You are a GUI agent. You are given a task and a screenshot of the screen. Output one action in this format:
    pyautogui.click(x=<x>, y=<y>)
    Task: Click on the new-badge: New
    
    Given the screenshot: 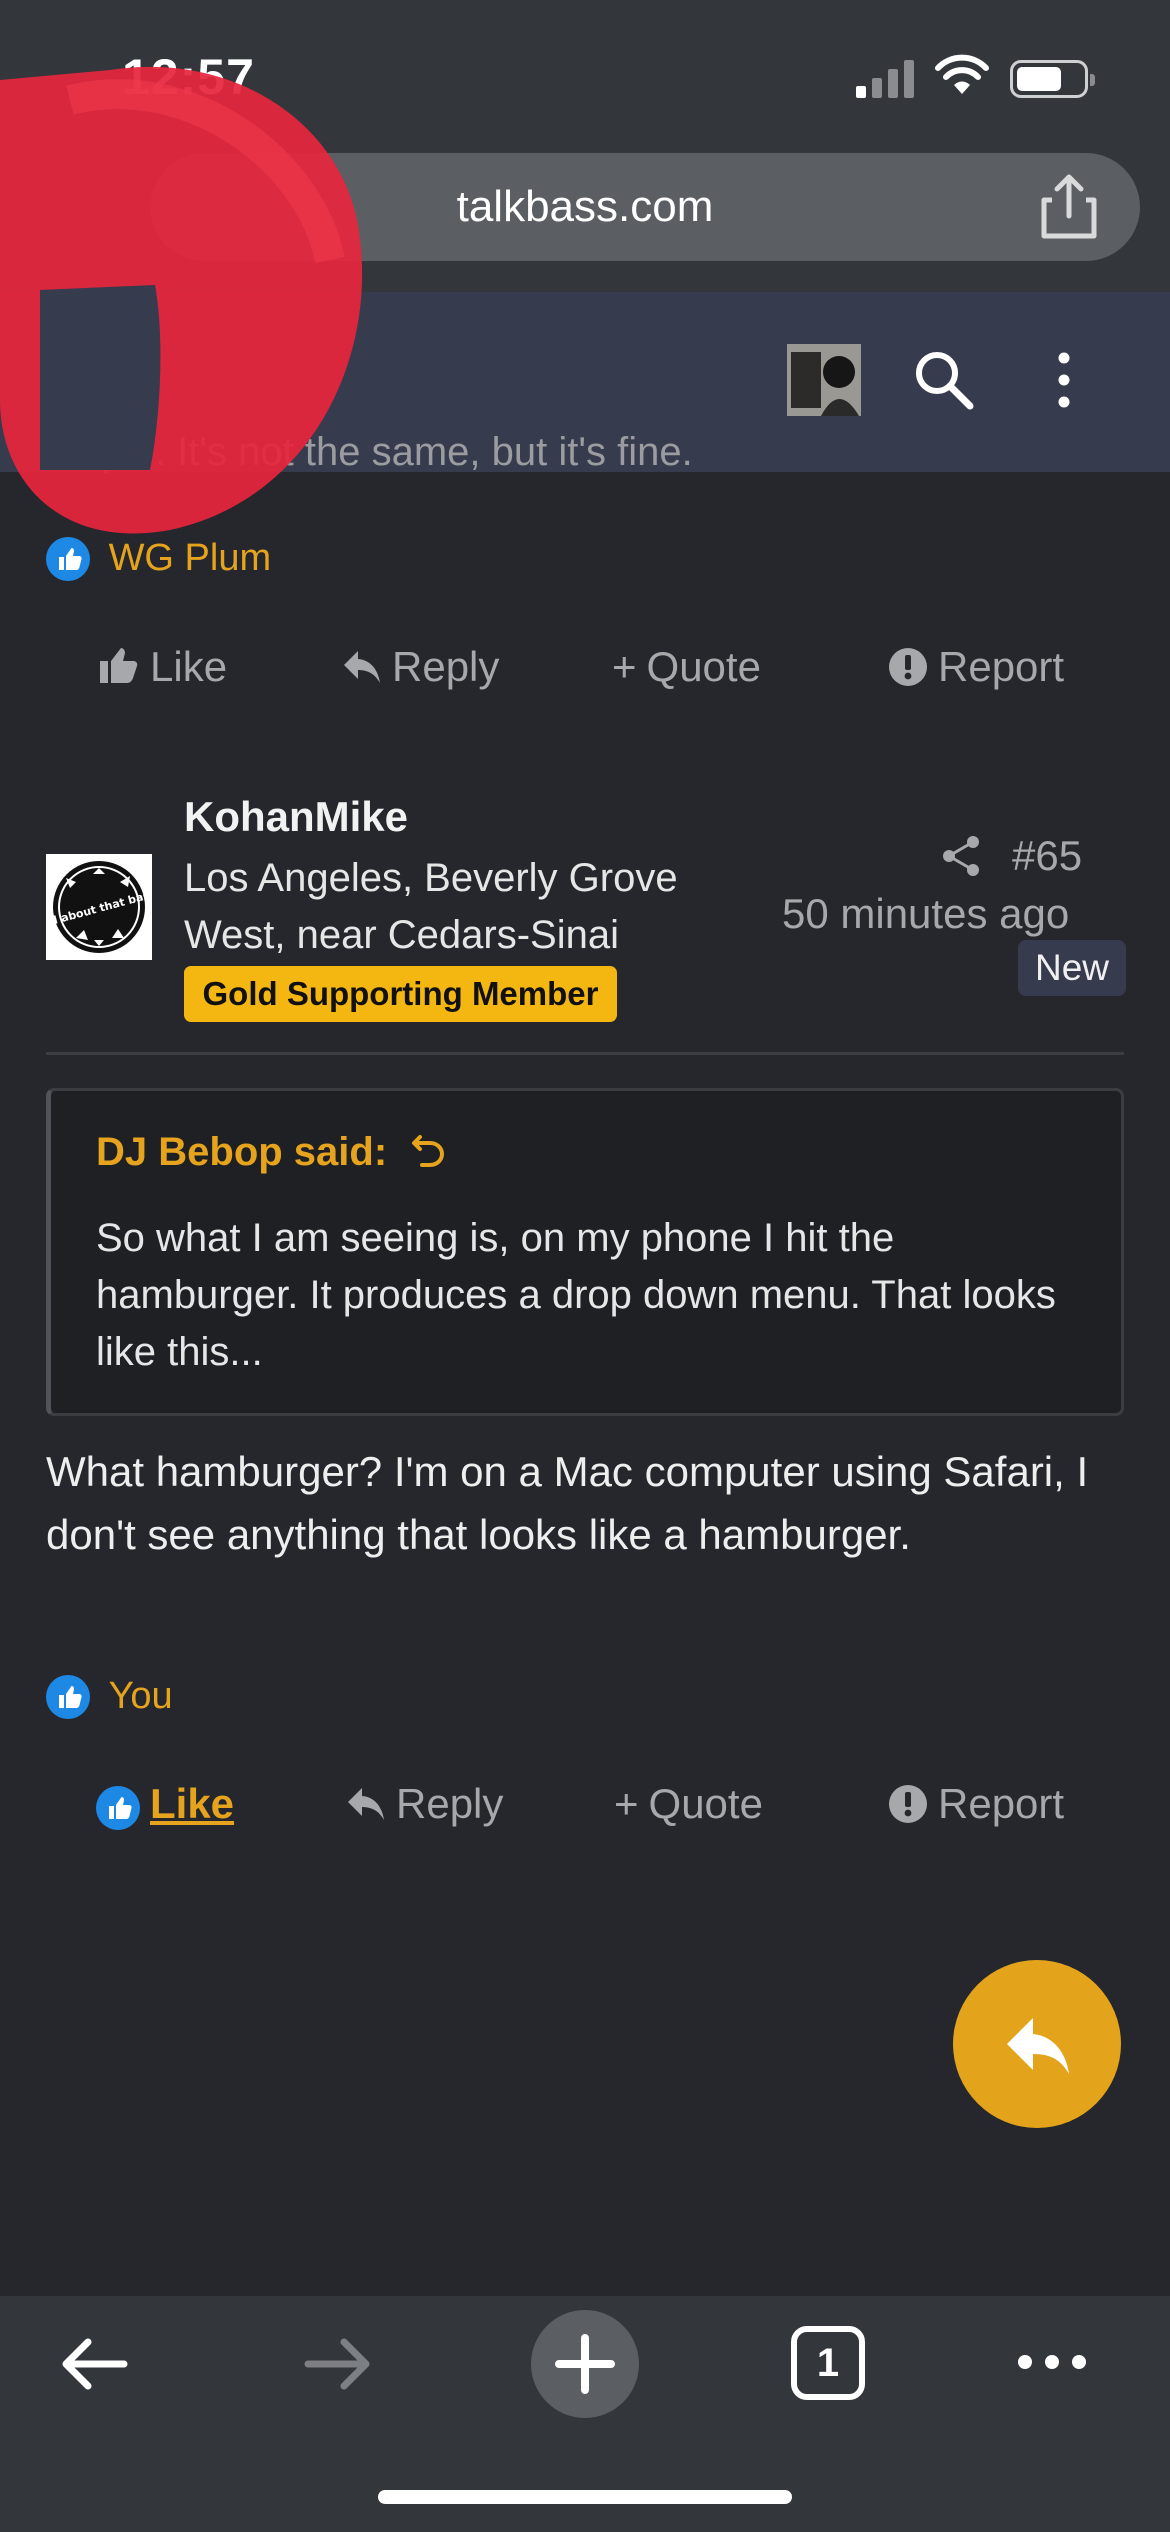 What is the action you would take?
    pyautogui.click(x=1072, y=968)
    